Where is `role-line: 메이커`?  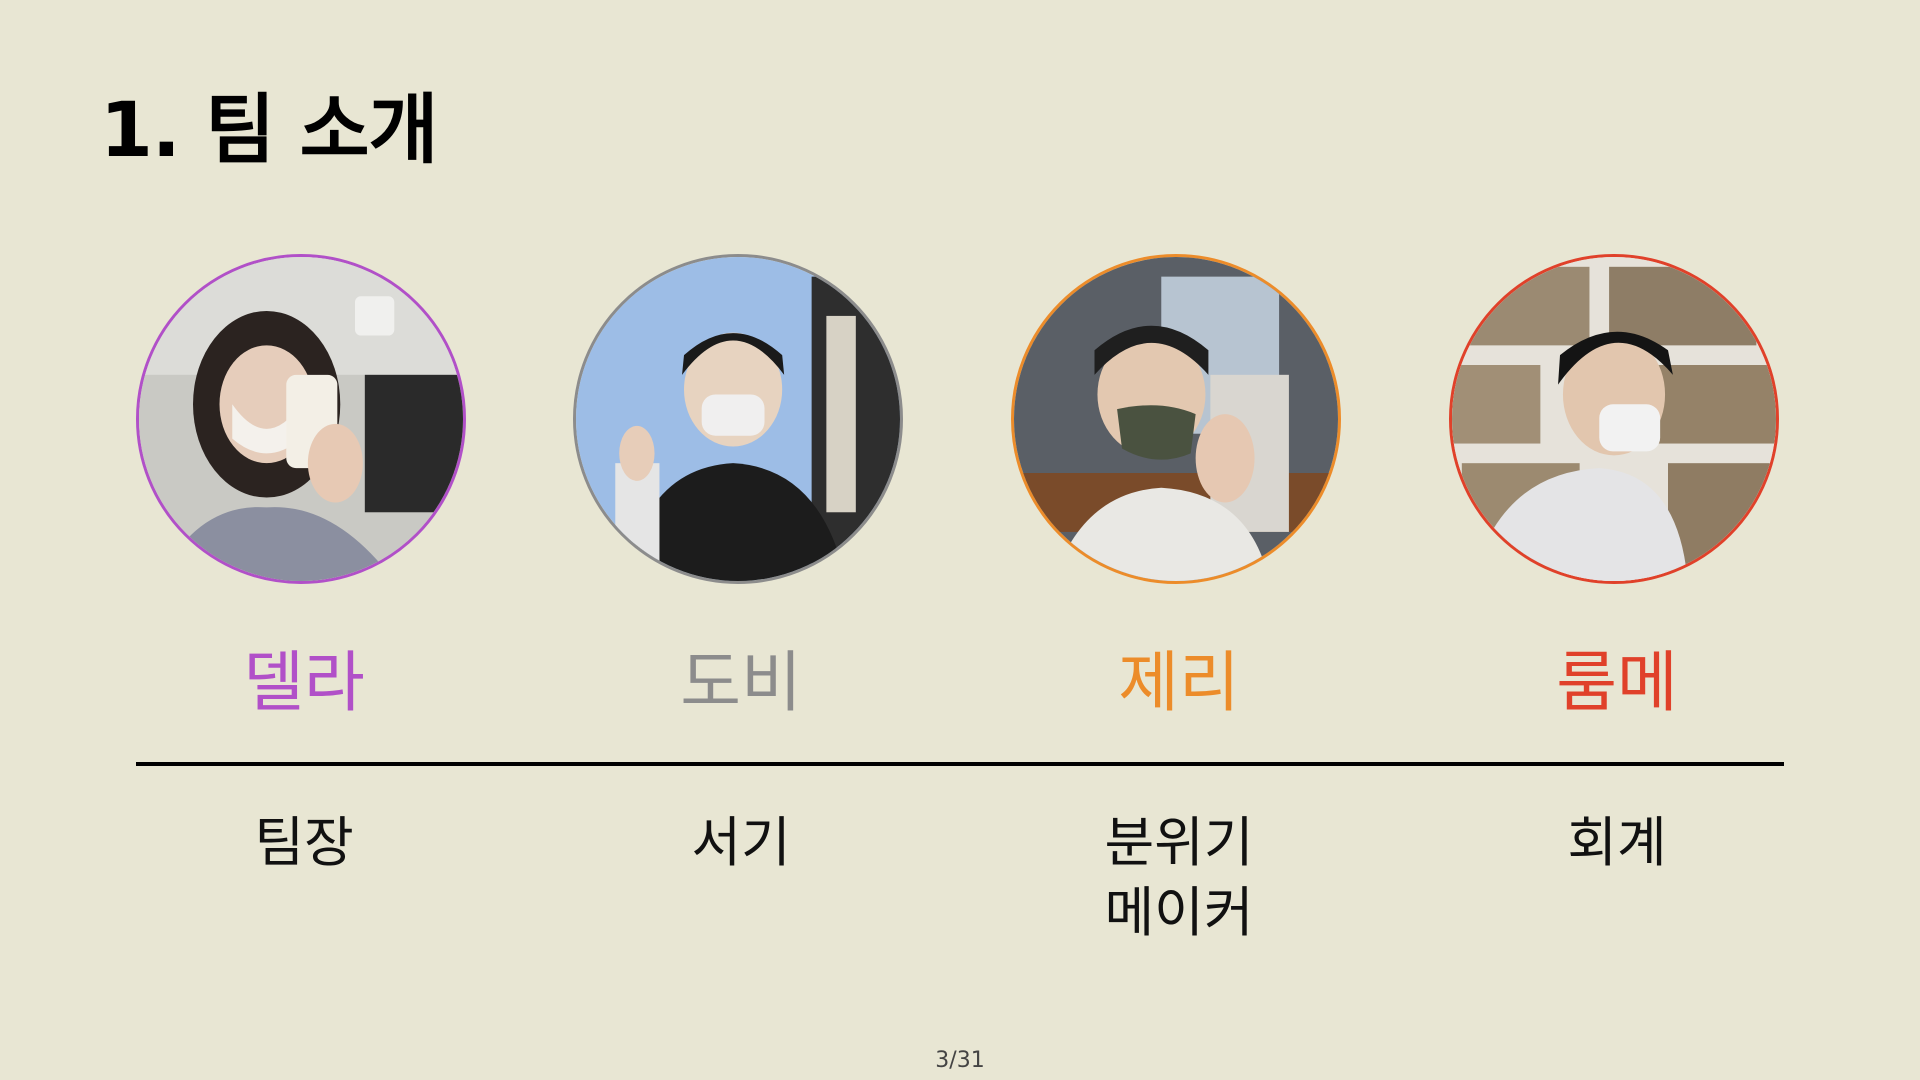 role-line: 메이커 is located at coordinates (1179, 912).